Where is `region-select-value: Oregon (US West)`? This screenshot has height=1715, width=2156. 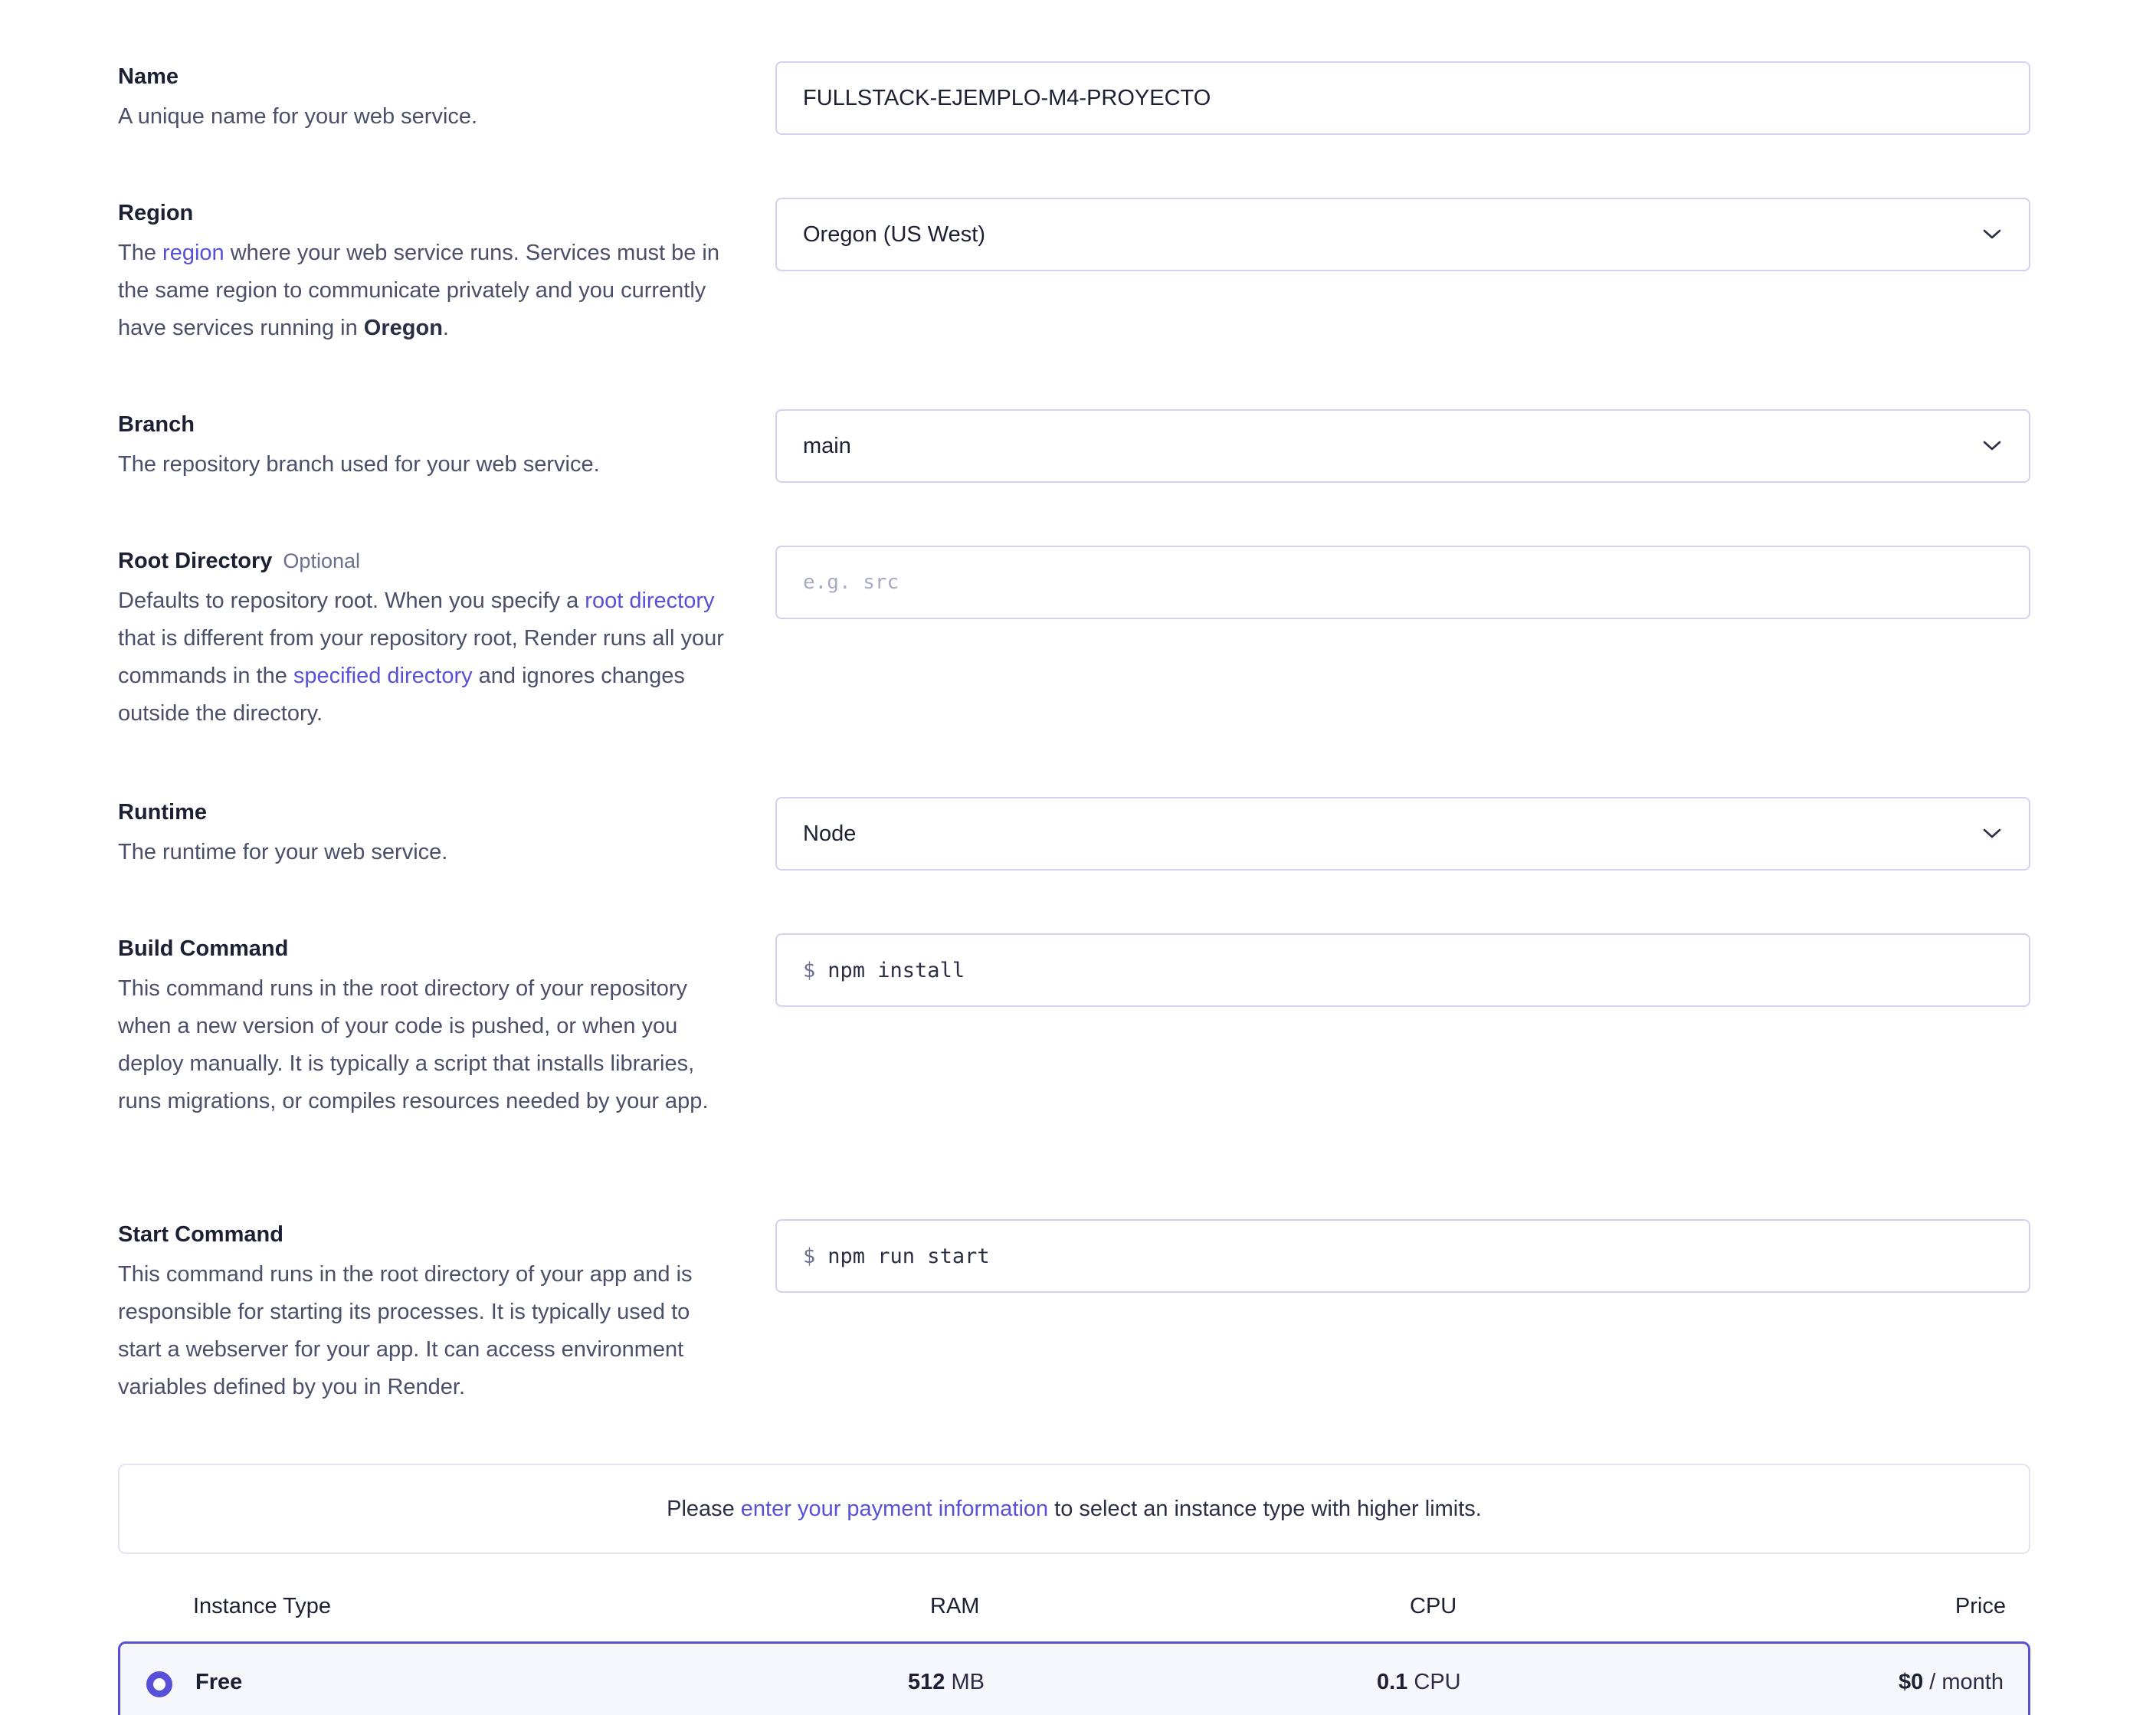
region-select-value: Oregon (US West) is located at coordinates (894, 234).